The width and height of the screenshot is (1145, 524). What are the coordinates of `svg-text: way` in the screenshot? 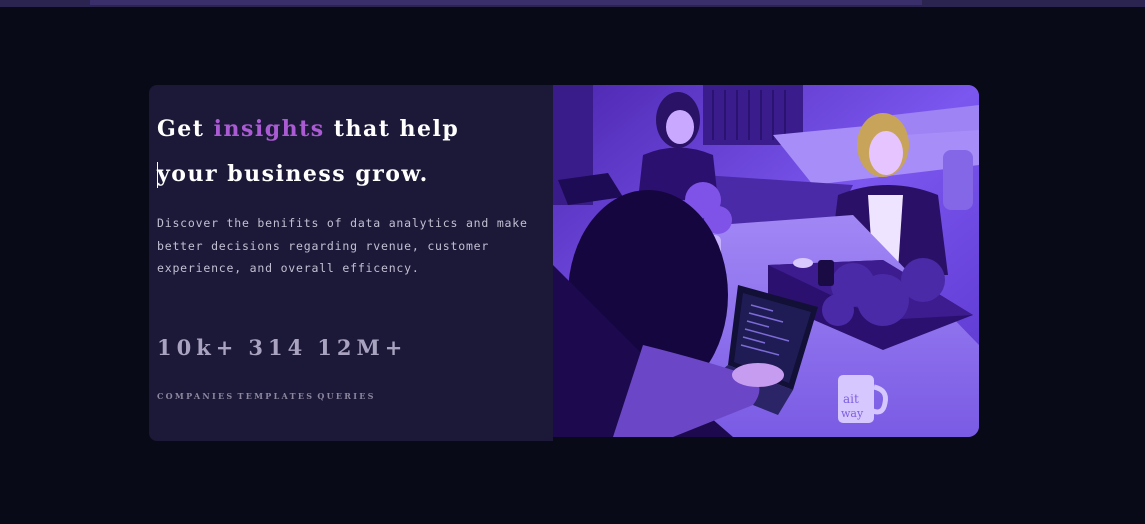 It's located at (852, 413).